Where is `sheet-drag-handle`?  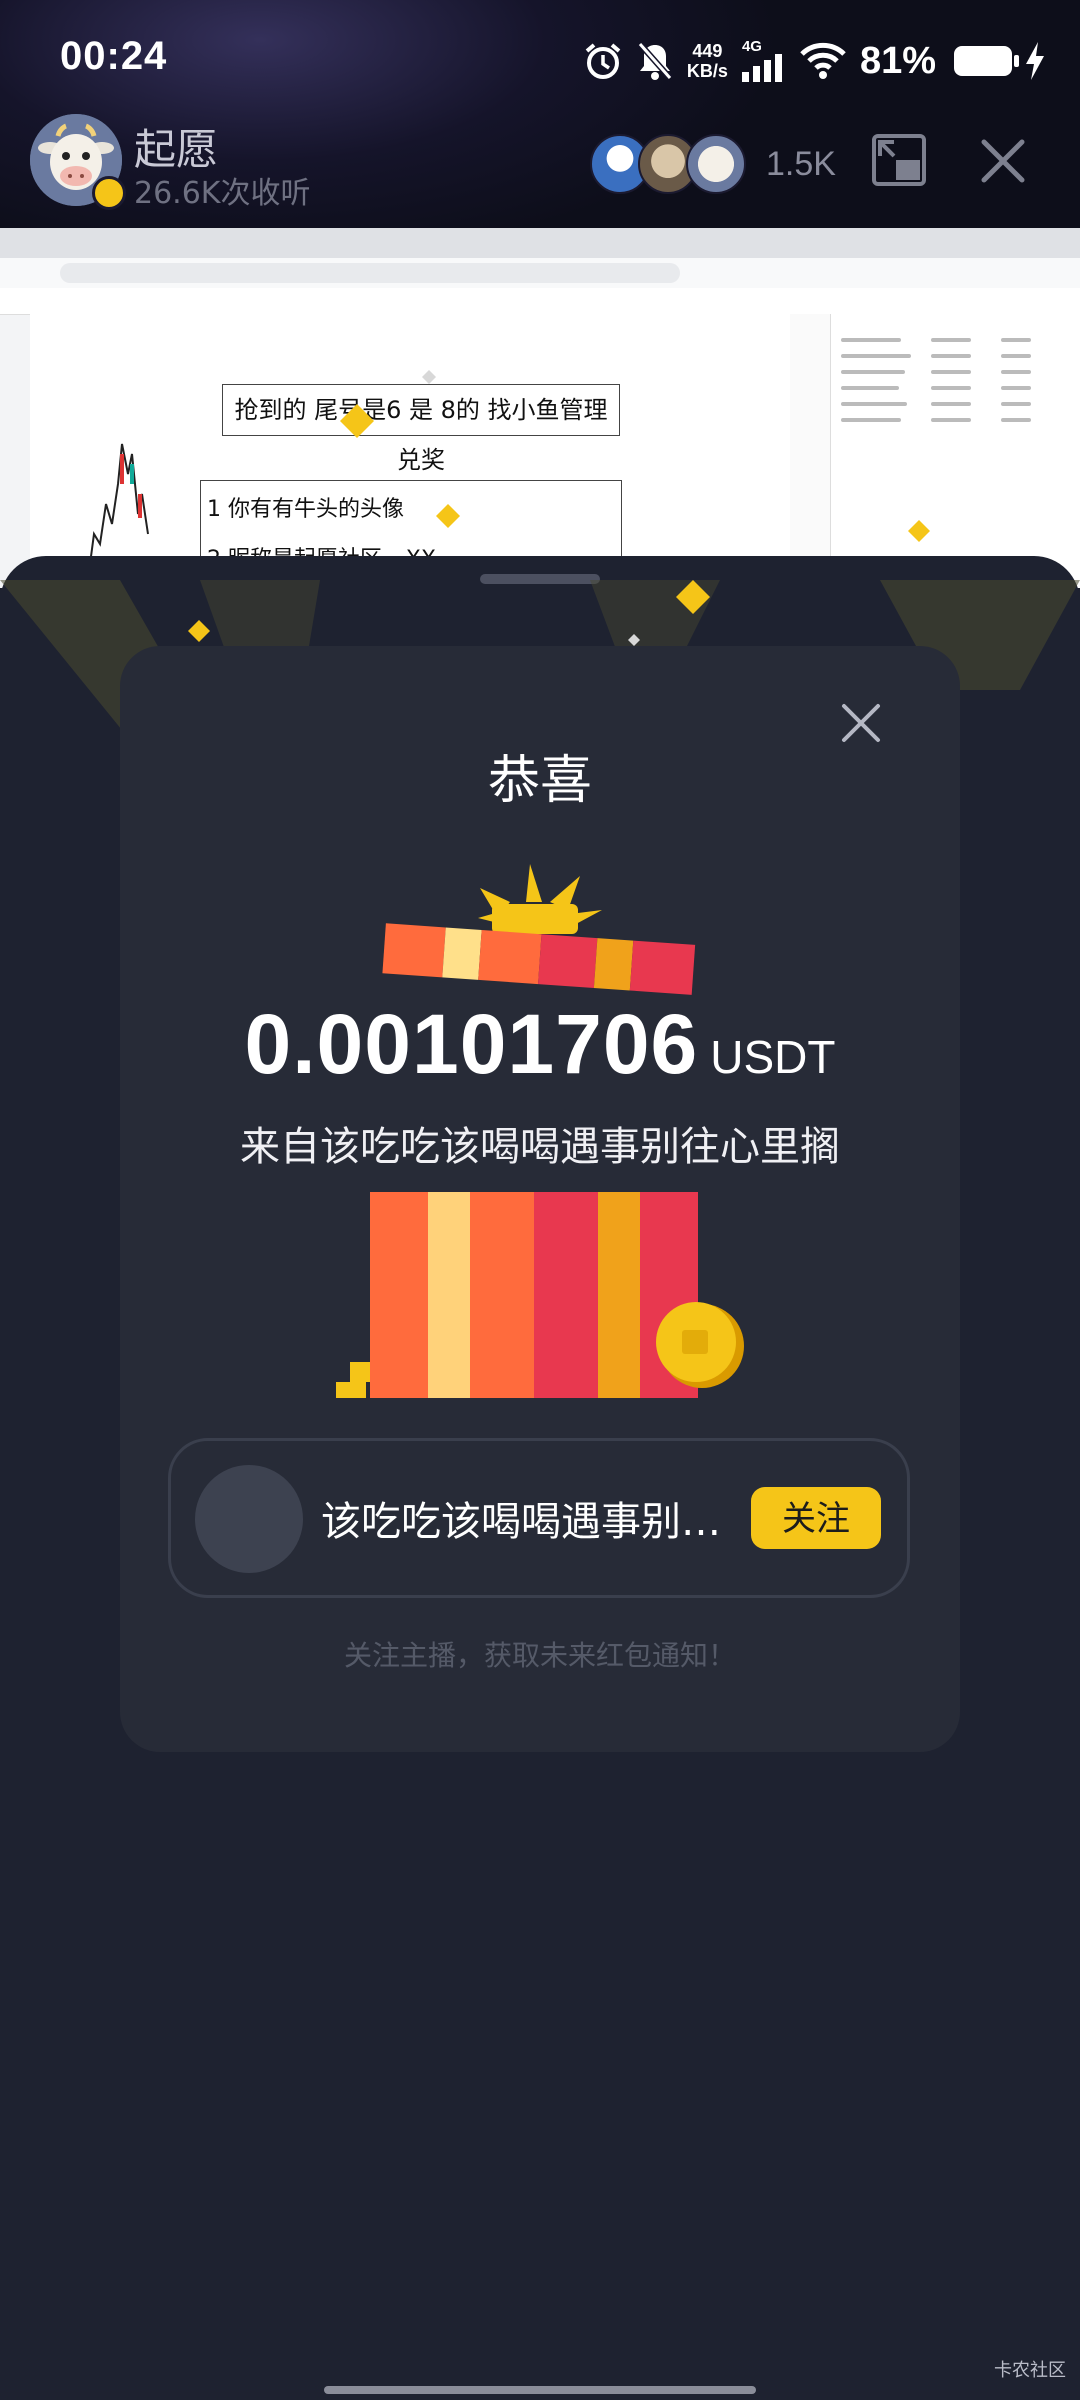 sheet-drag-handle is located at coordinates (540, 579).